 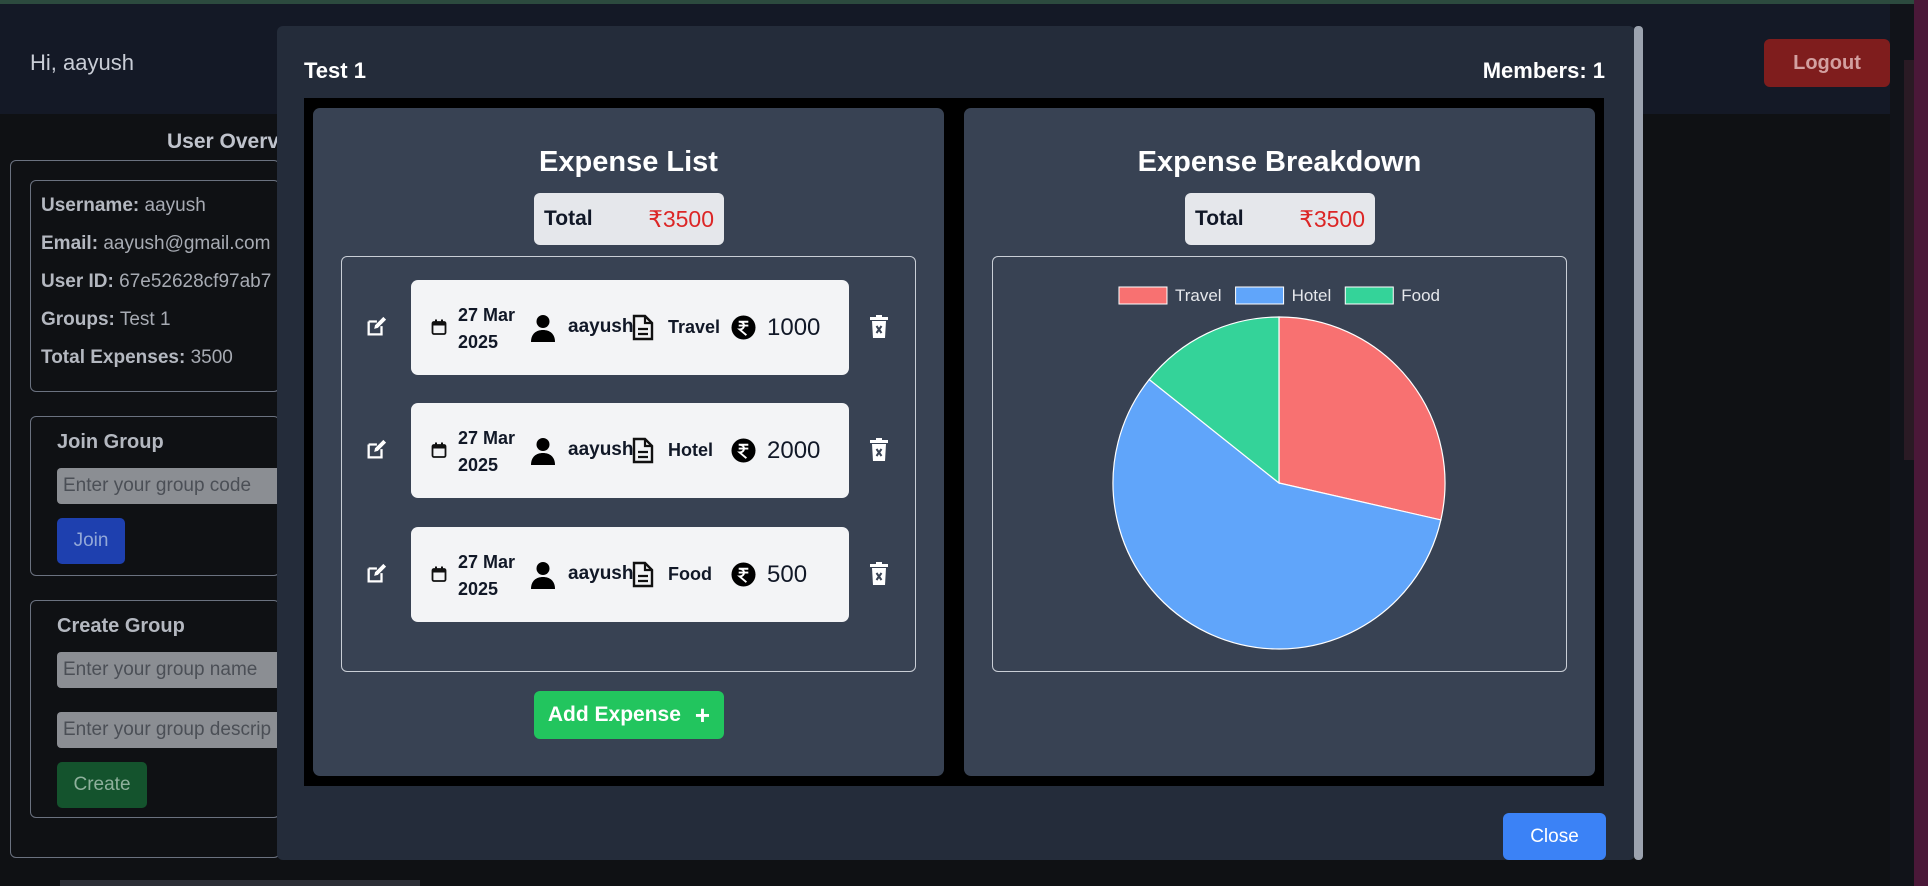 I want to click on create-group-title: Create Group, so click(x=121, y=626).